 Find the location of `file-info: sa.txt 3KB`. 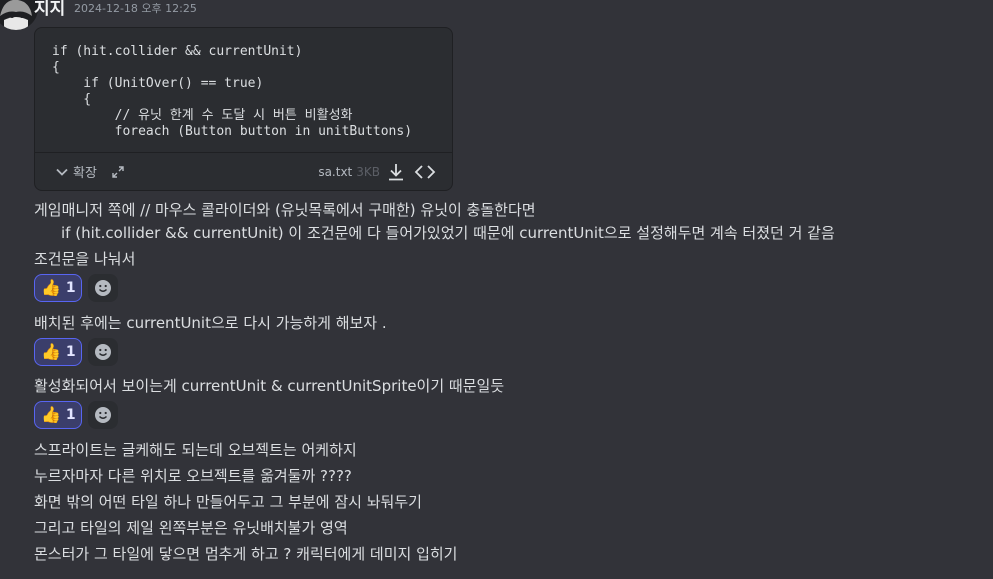

file-info: sa.txt 3KB is located at coordinates (385, 172).